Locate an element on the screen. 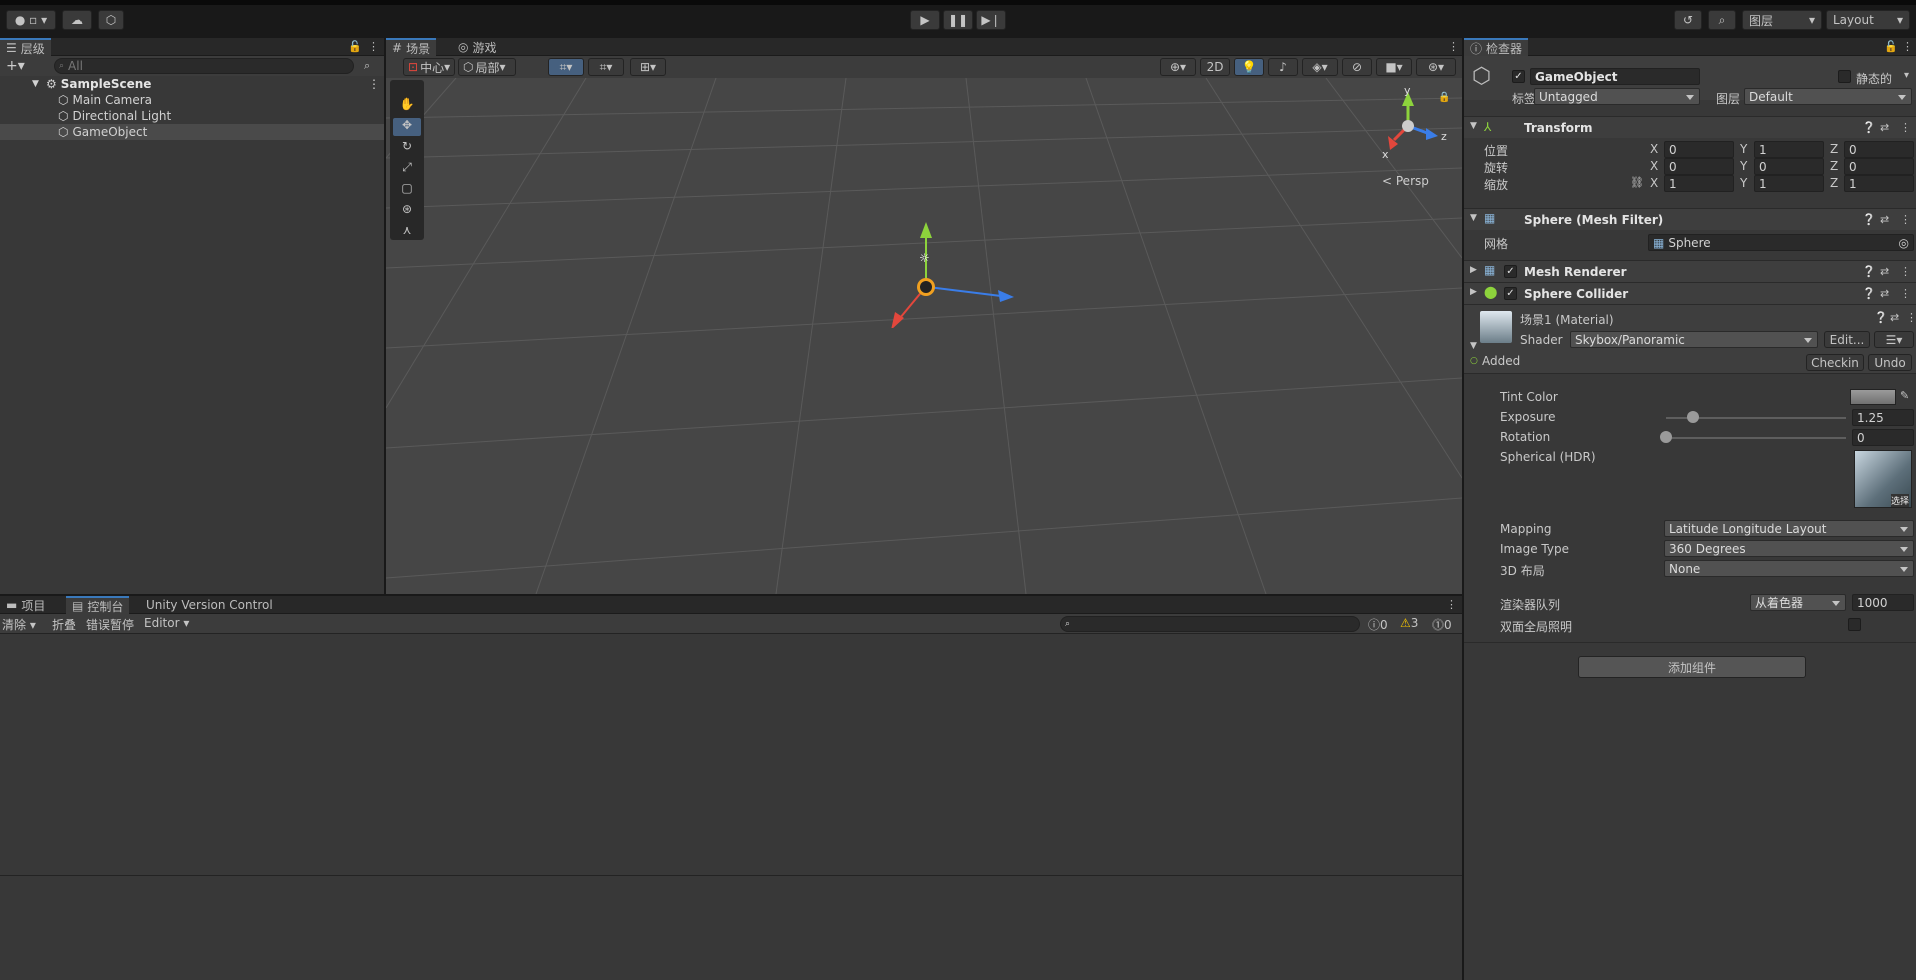 The image size is (1916, 980). sphere-collider-header: ▶ ⬤ ✓ Sphere Collider ❔ ⇄ ⋮ is located at coordinates (1690, 293).